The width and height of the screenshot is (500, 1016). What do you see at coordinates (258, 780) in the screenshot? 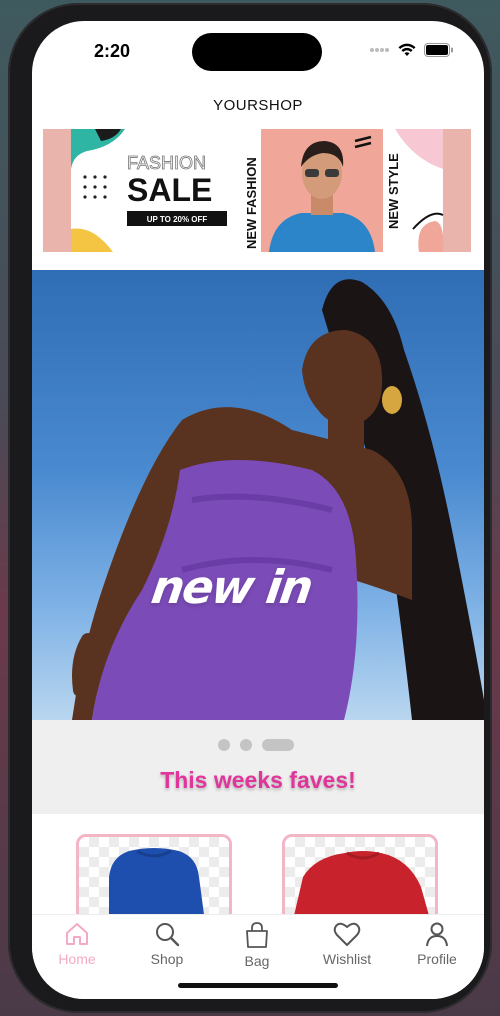
I see `section-title: This weeks faves!` at bounding box center [258, 780].